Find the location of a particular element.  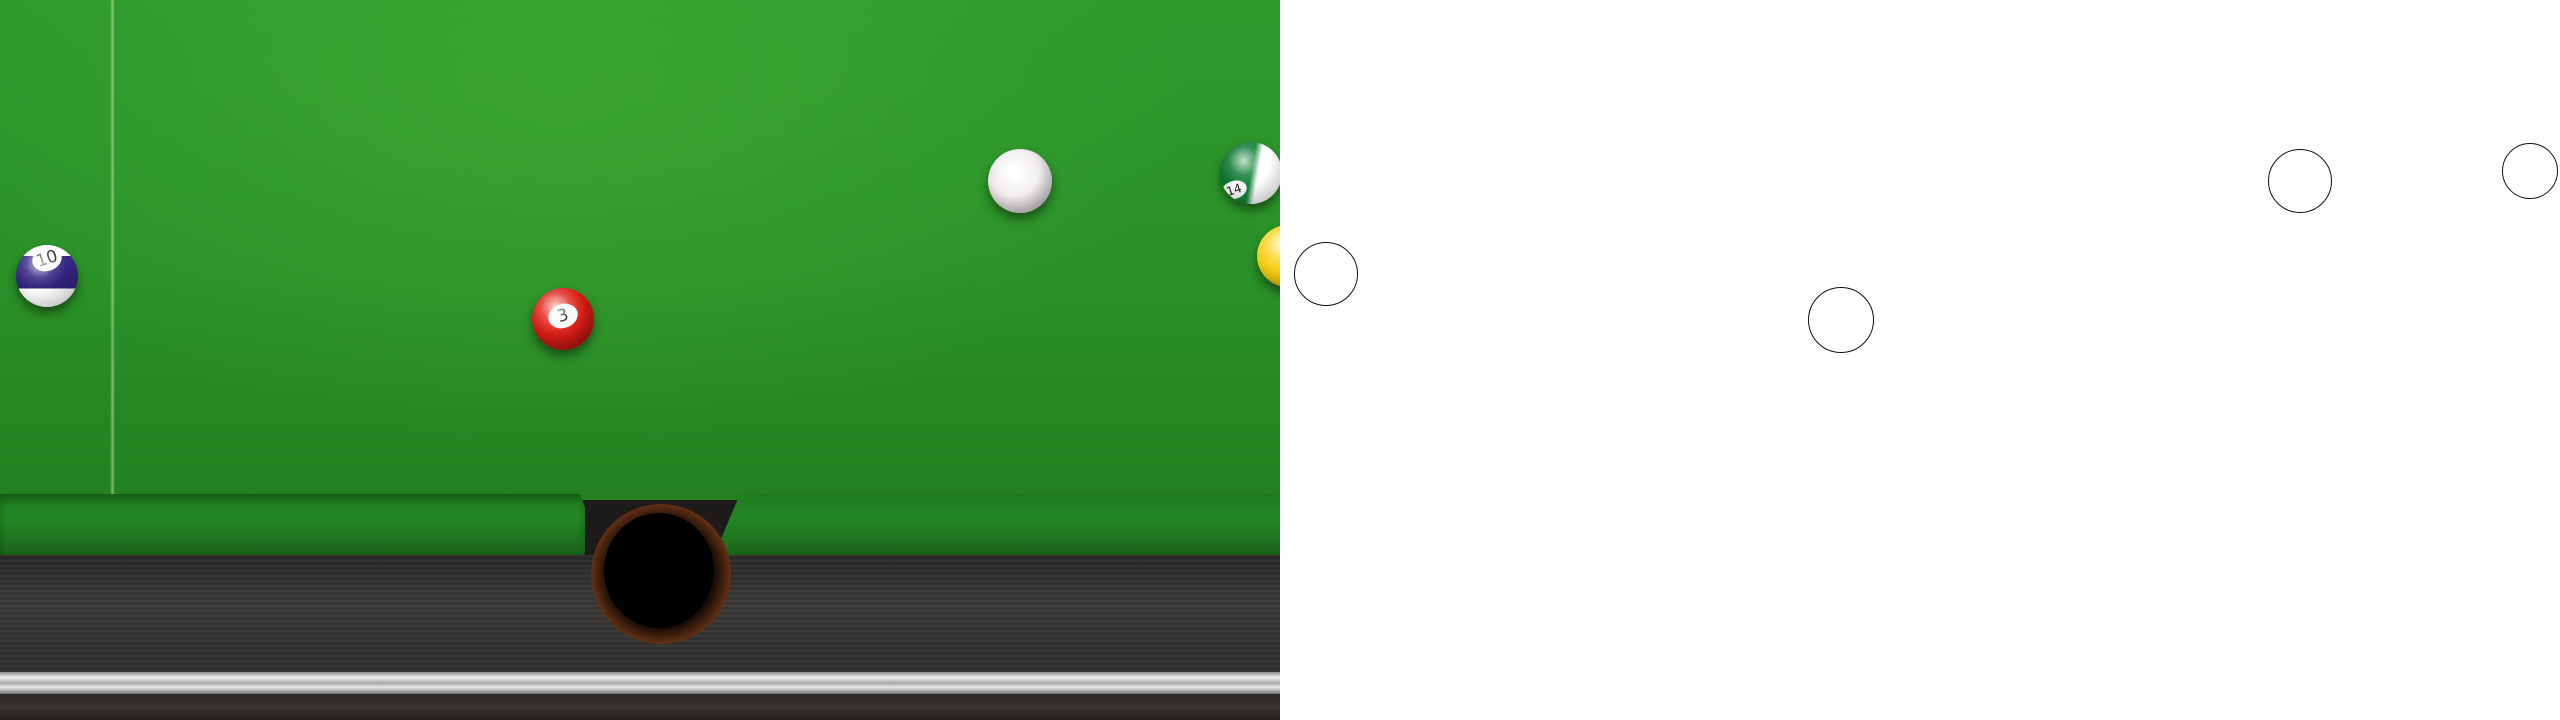

cushion-left is located at coordinates (292, 527).